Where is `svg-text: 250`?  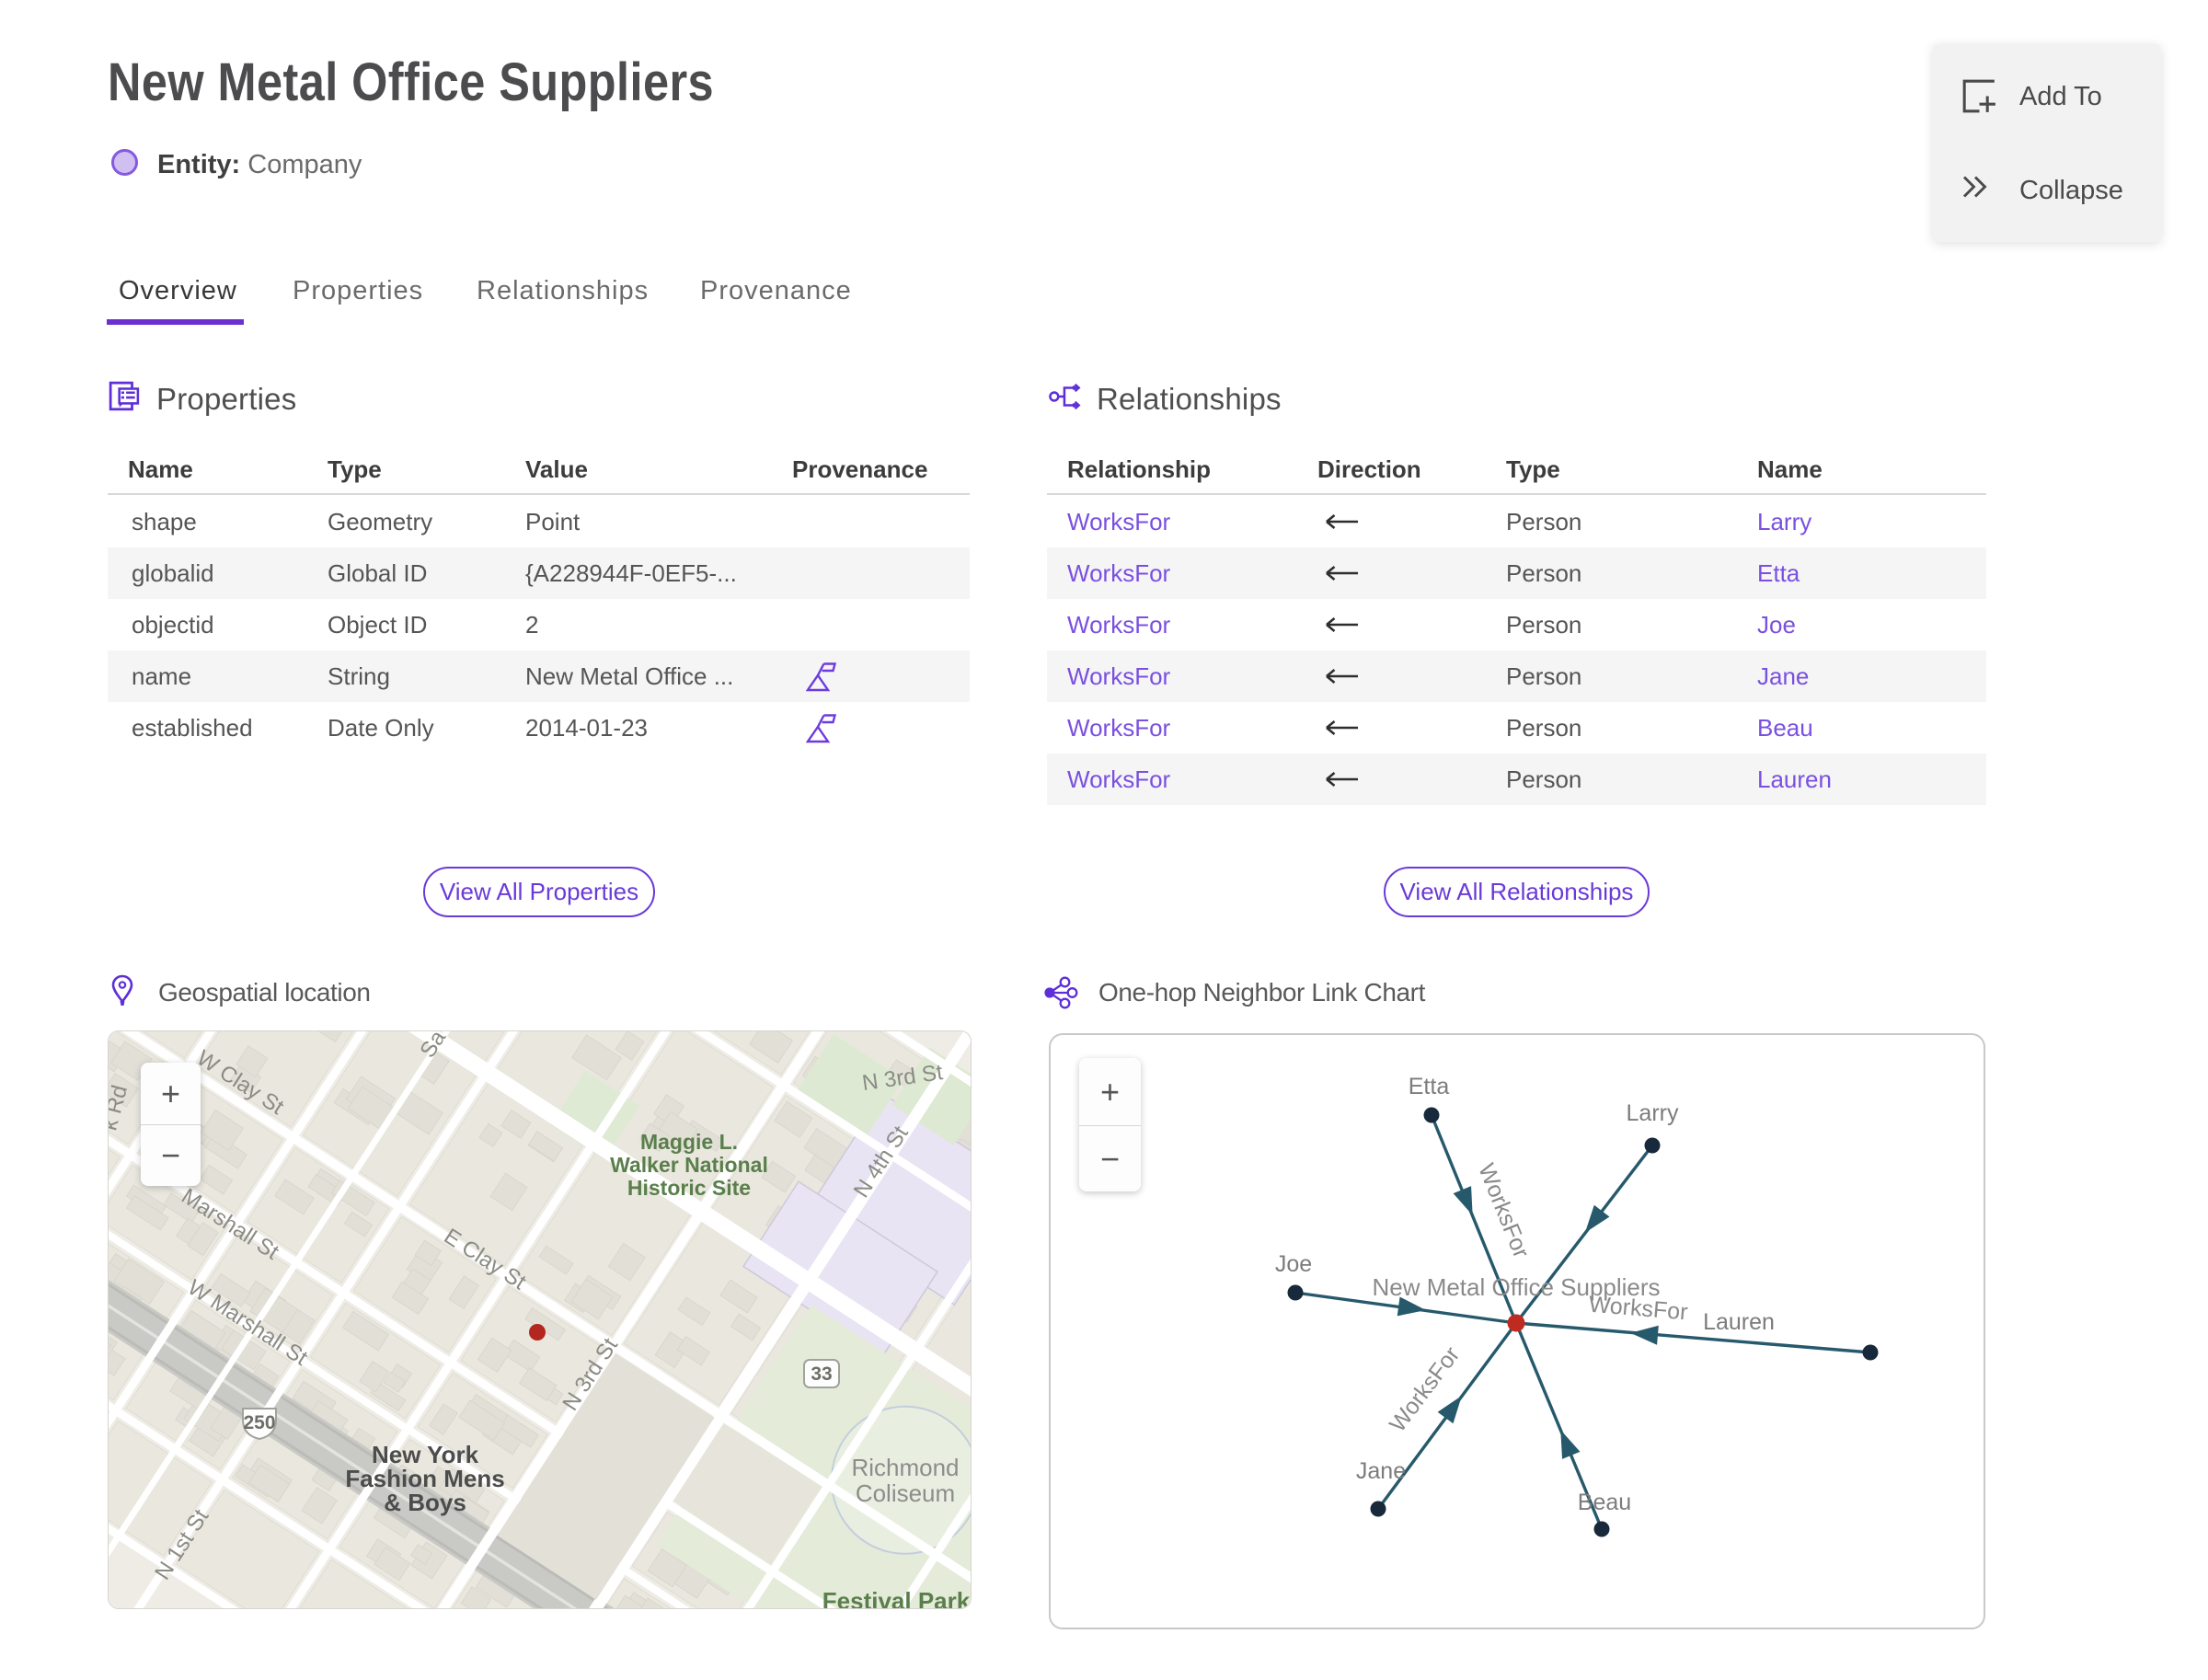 svg-text: 250 is located at coordinates (259, 1422).